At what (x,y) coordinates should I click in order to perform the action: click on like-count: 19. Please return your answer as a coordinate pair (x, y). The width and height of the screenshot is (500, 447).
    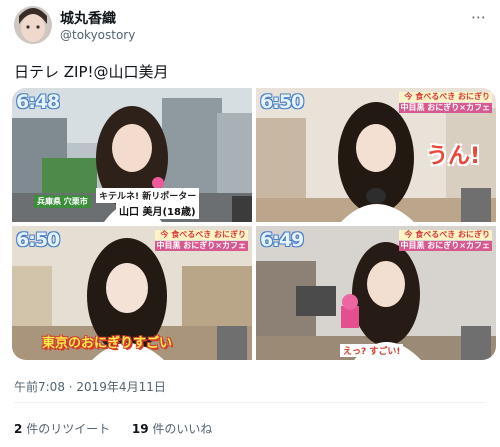
    Looking at the image, I should click on (140, 429).